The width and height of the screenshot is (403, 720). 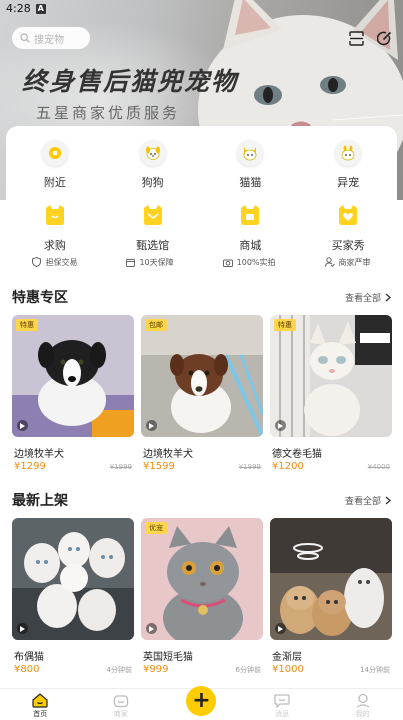 What do you see at coordinates (297, 454) in the screenshot?
I see `product-name: 德文卷毛猫` at bounding box center [297, 454].